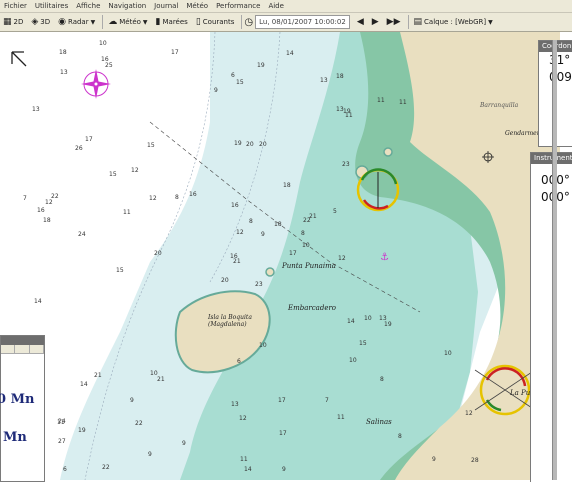 This screenshot has width=572, height=490. I want to click on view-2d-label: 2D, so click(18, 22).